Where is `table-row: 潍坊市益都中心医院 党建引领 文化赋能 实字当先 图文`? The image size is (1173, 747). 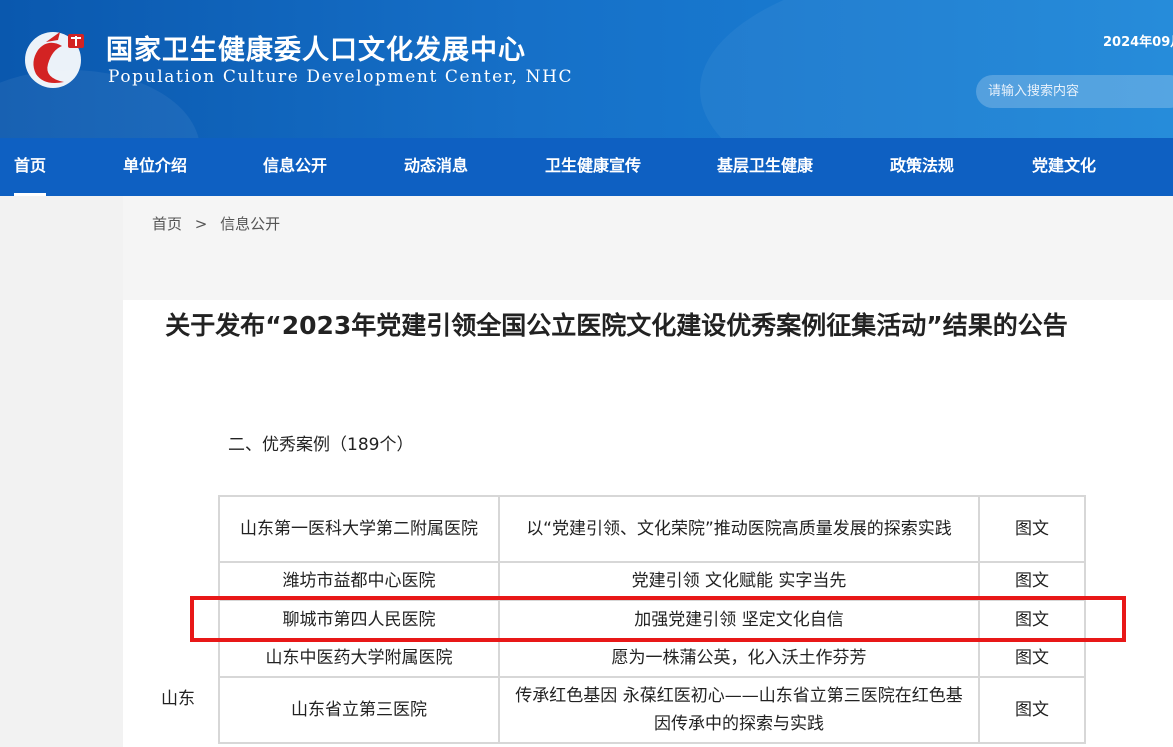 table-row: 潍坊市益都中心医院 党建引领 文化赋能 实字当先 图文 is located at coordinates (652, 581).